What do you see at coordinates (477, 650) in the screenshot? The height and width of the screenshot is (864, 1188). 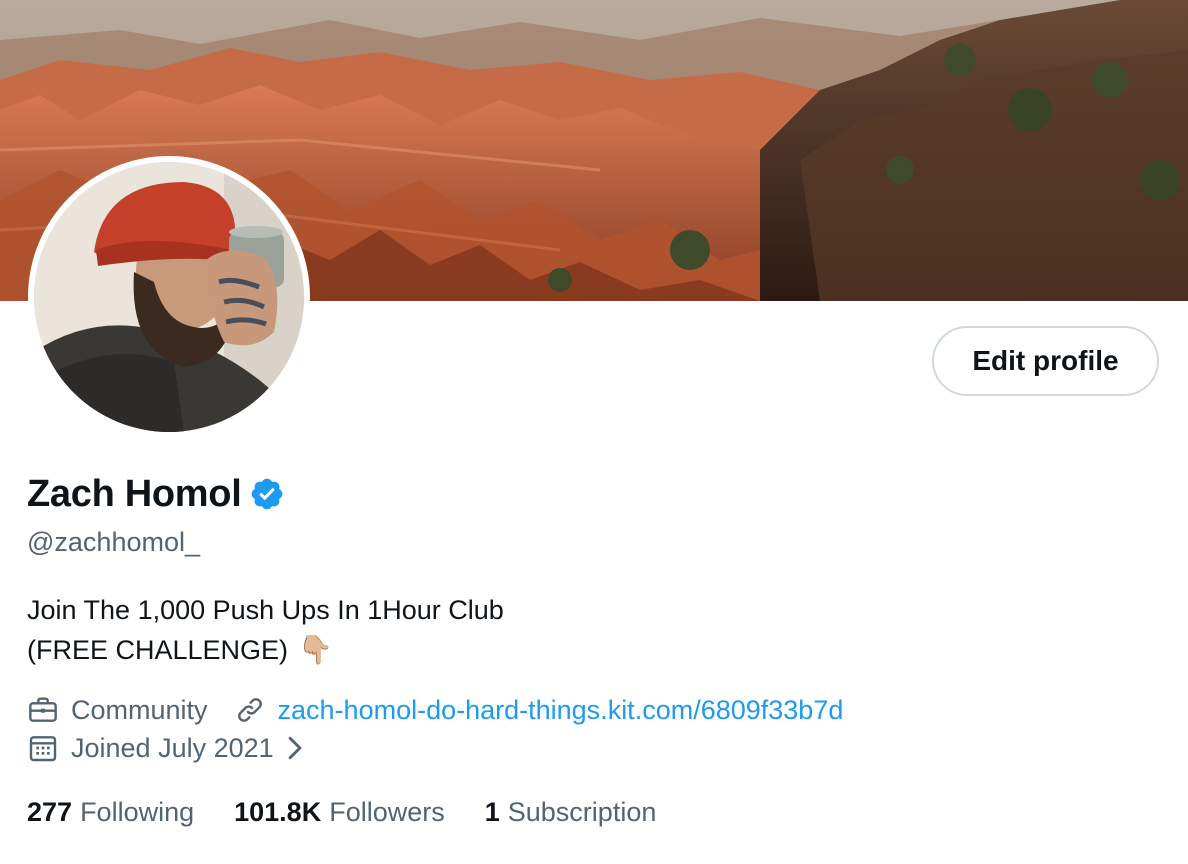 I see `bio-line-2: (FREE CHALLENGE) 👇🏼` at bounding box center [477, 650].